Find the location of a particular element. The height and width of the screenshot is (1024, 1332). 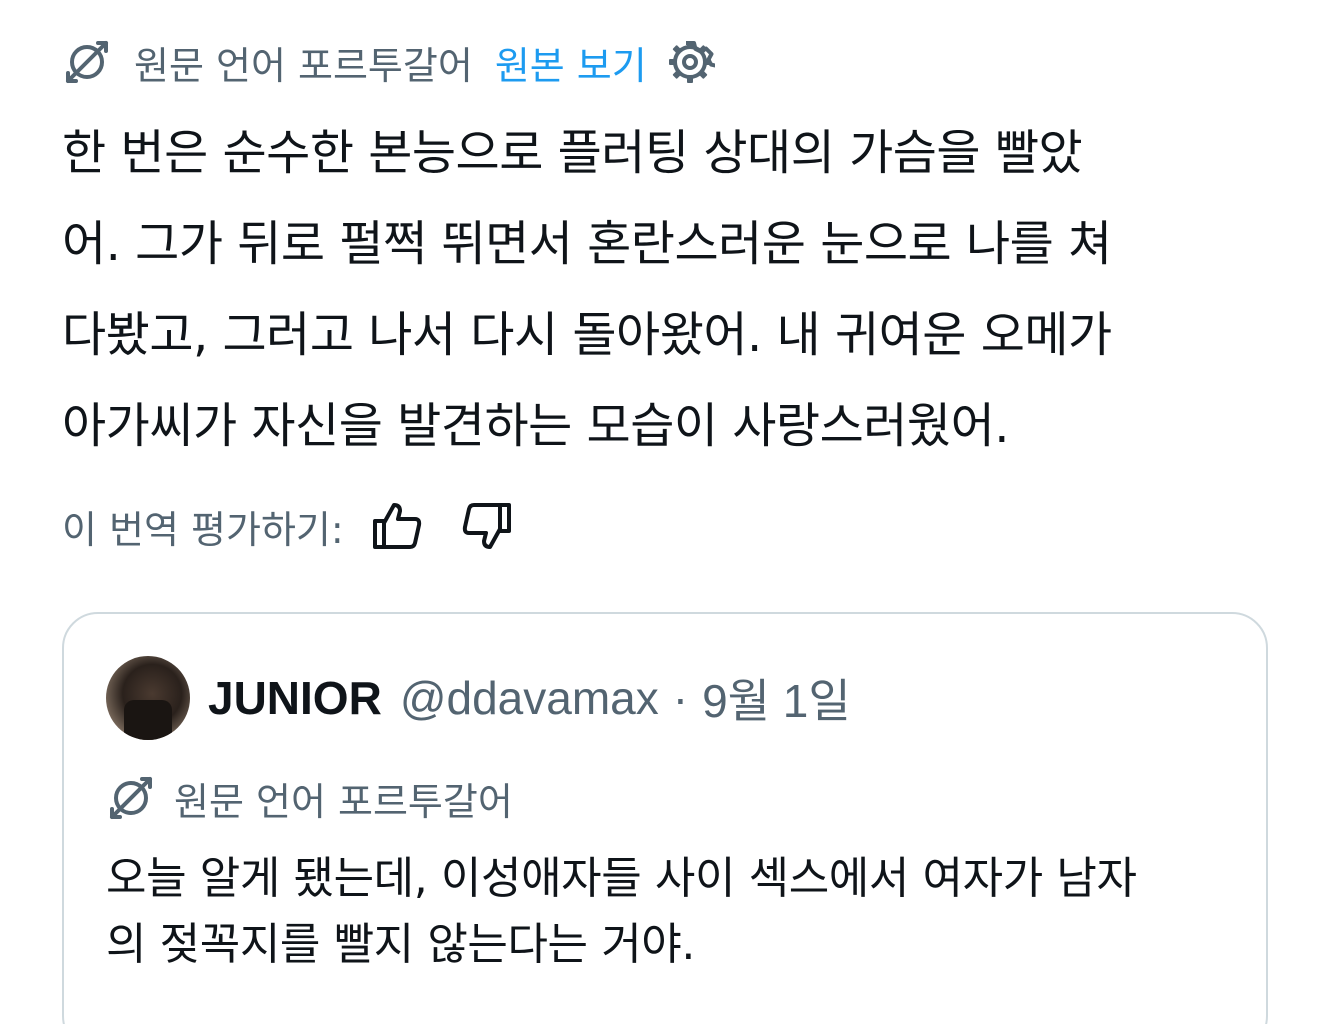

quoted-tweet-header: JUNIOR @ddavamax · 9월 1일 is located at coordinates (478, 698).